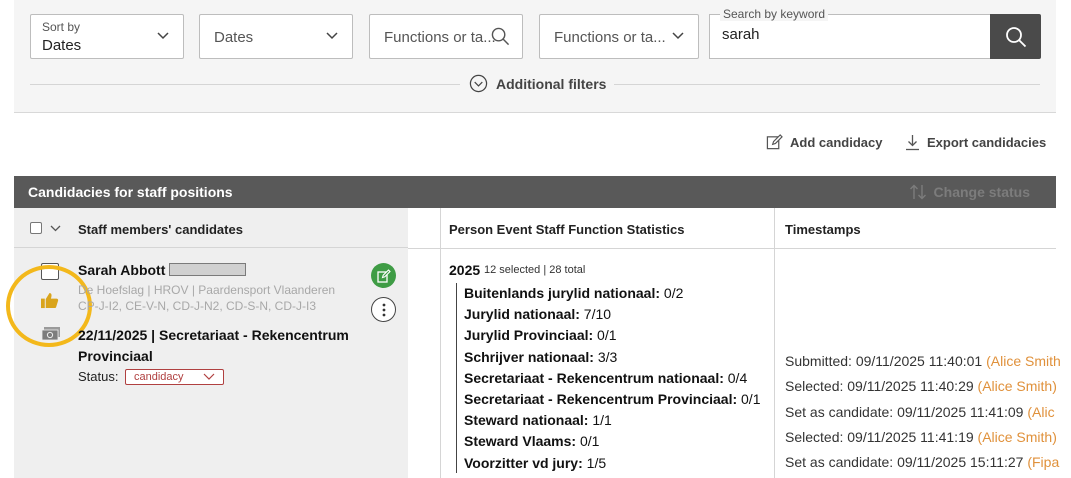 This screenshot has width=1071, height=478. What do you see at coordinates (465, 270) in the screenshot?
I see `stats-year: 2025` at bounding box center [465, 270].